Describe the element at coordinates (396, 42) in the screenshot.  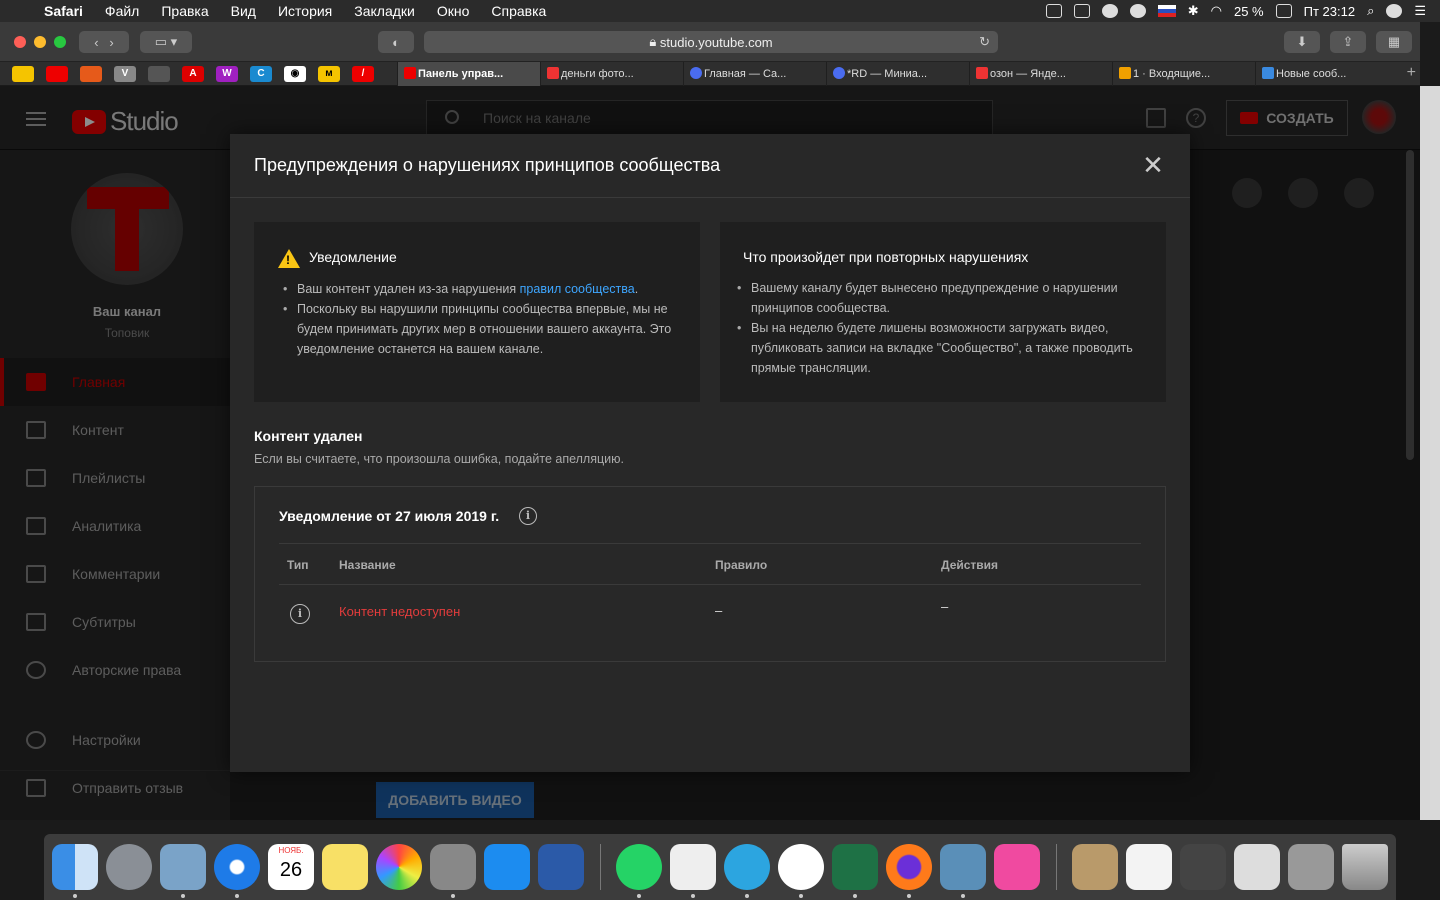
I see `privacy-shield-button: ◐` at that location.